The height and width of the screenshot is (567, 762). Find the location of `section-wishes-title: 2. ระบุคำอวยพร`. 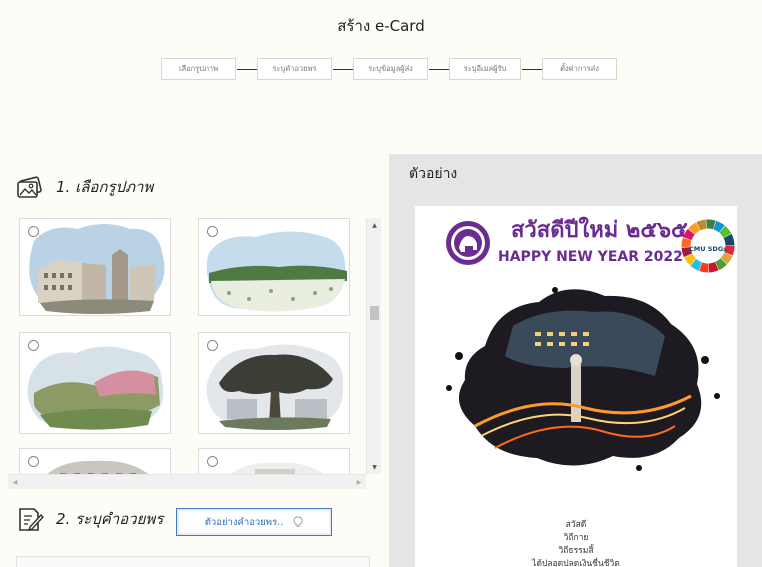

section-wishes-title: 2. ระบุคำอวยพร is located at coordinates (110, 519).